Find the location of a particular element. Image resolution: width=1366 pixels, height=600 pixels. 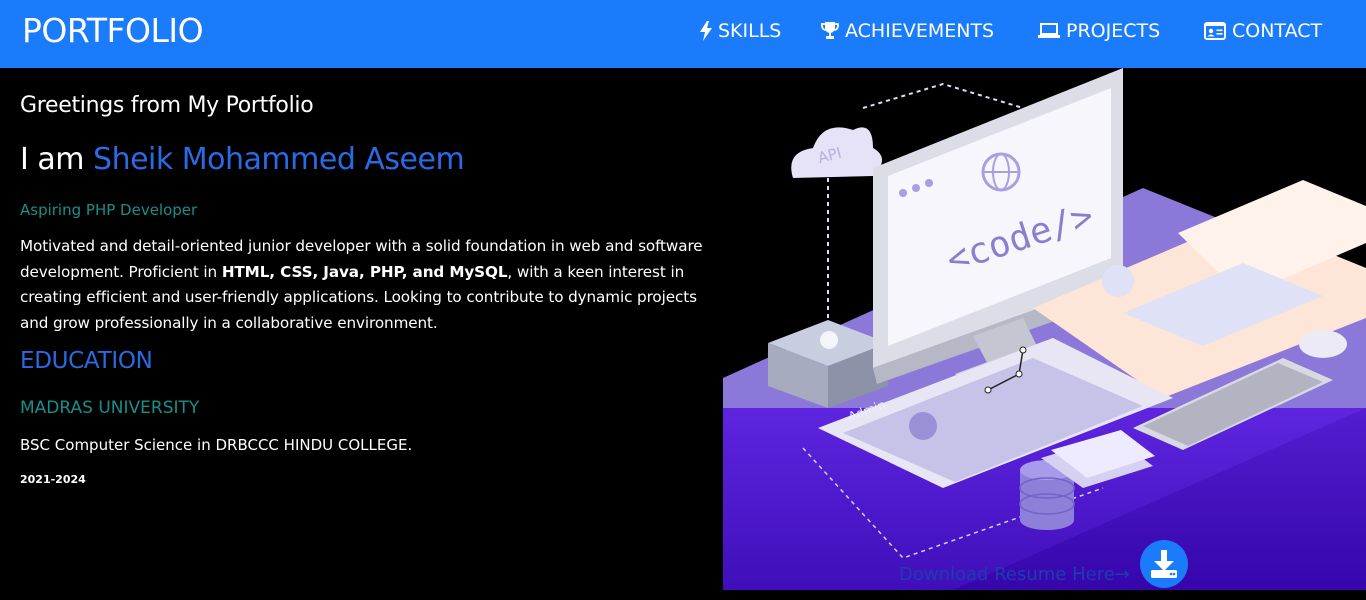

id-card-icon is located at coordinates (1215, 31).